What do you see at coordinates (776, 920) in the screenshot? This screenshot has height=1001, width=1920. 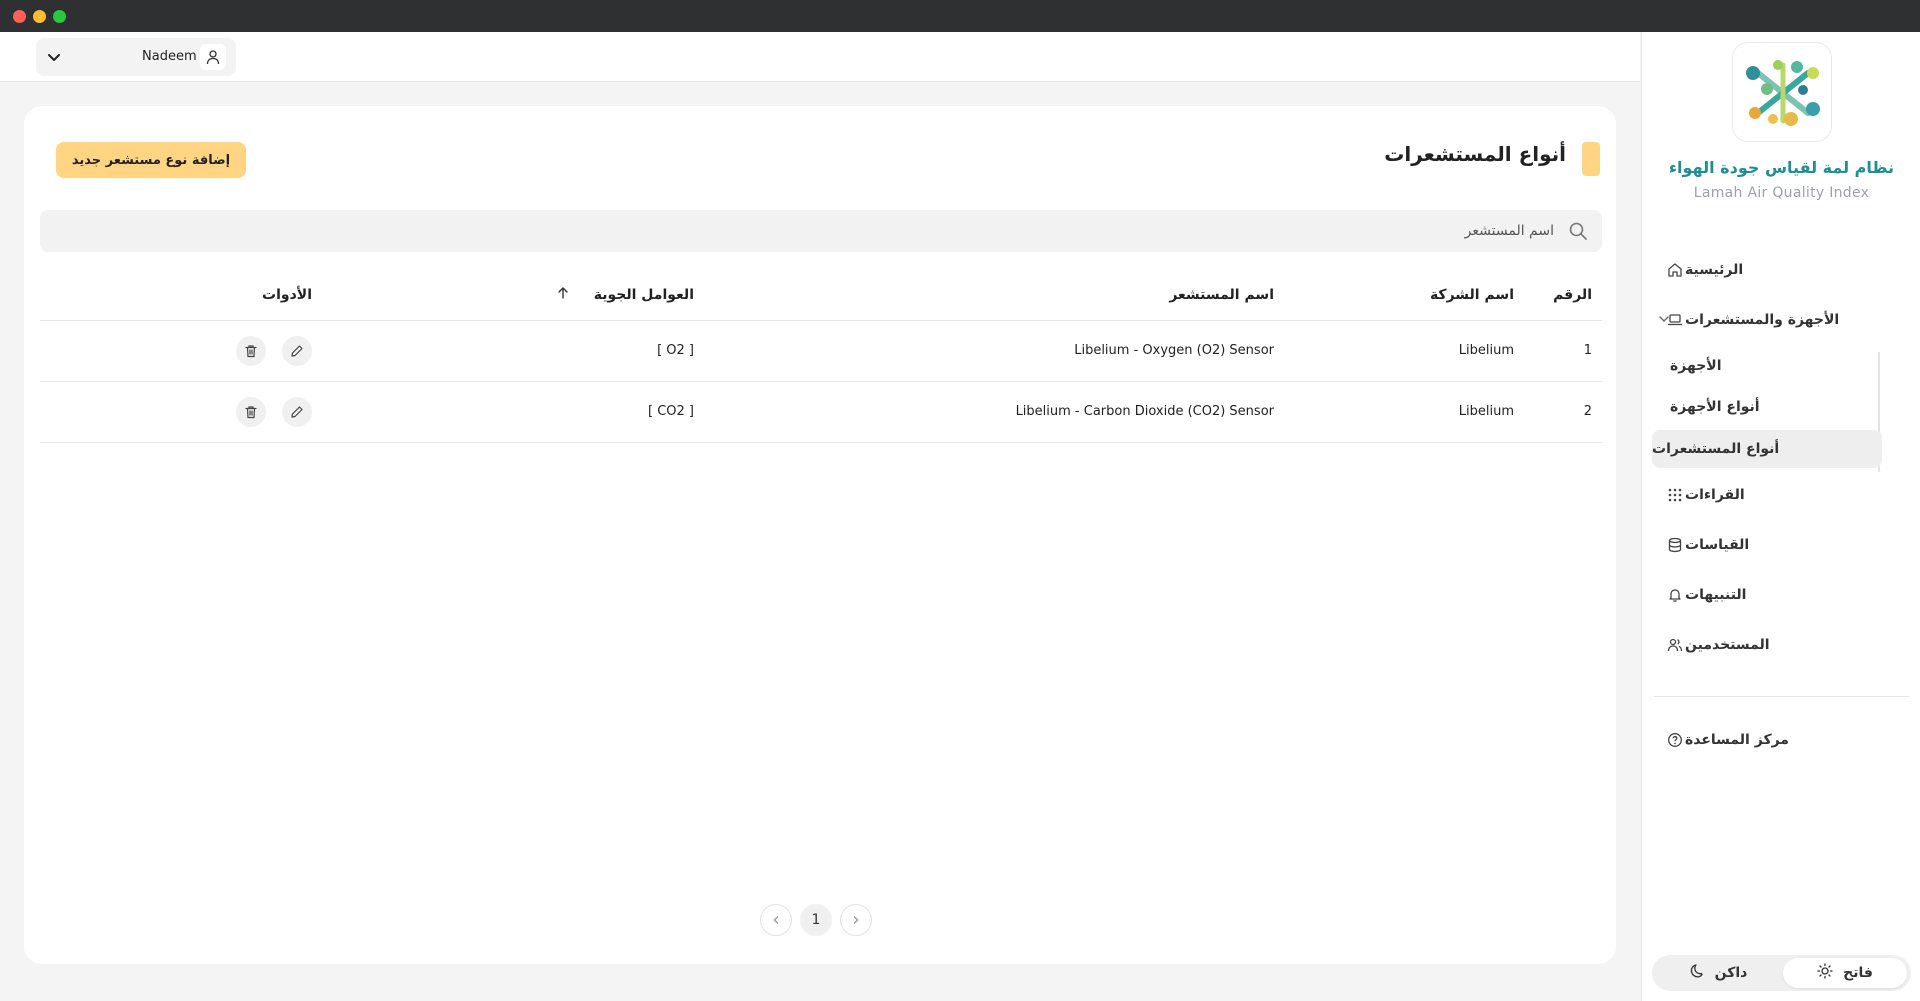 I see `prev-page-button` at bounding box center [776, 920].